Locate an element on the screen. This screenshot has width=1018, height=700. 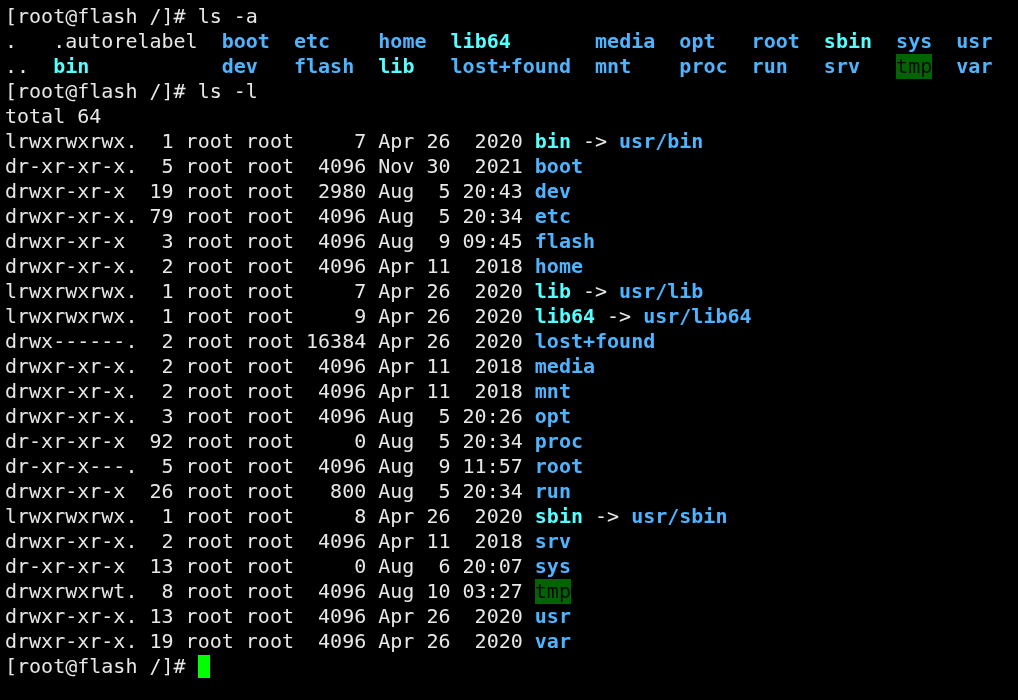
file-details: lrwxrwxrwx. 1 root root 8 Apr 26 2020 is located at coordinates (264, 516).